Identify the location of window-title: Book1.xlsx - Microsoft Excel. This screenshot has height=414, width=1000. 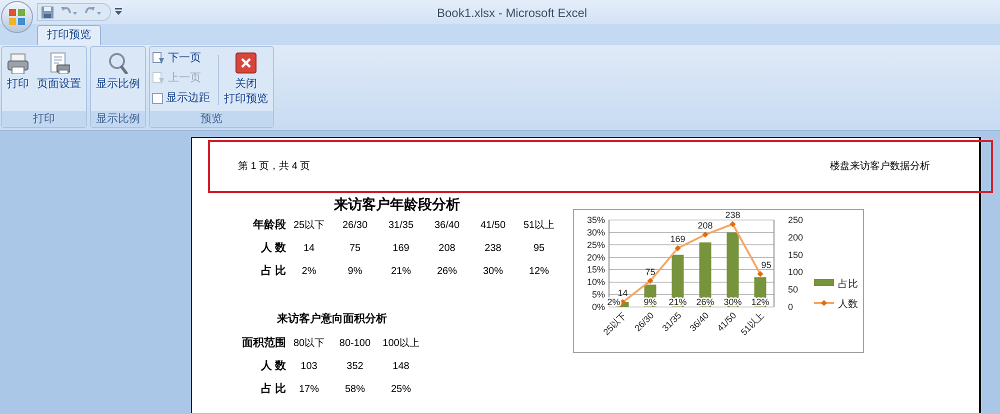
(512, 13).